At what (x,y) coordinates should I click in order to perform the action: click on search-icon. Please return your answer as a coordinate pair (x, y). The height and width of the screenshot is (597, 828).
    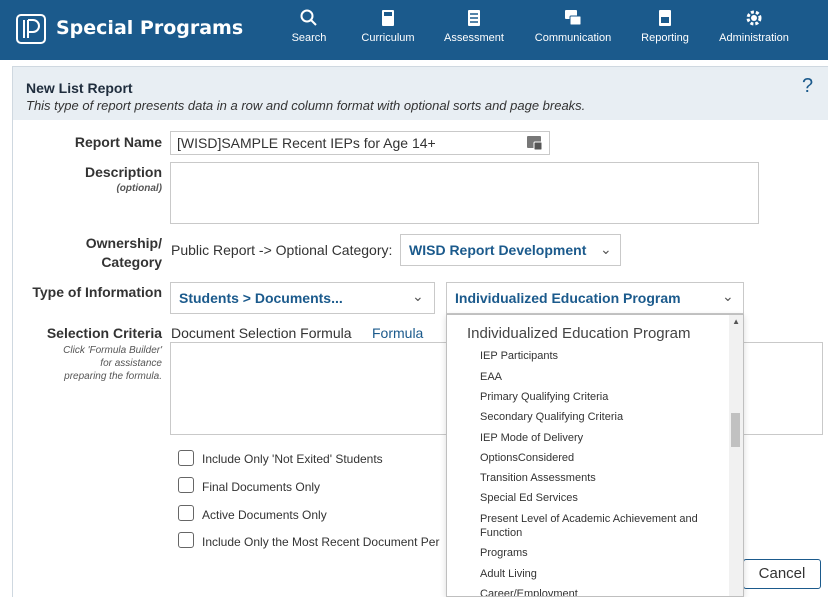
    Looking at the image, I should click on (308, 17).